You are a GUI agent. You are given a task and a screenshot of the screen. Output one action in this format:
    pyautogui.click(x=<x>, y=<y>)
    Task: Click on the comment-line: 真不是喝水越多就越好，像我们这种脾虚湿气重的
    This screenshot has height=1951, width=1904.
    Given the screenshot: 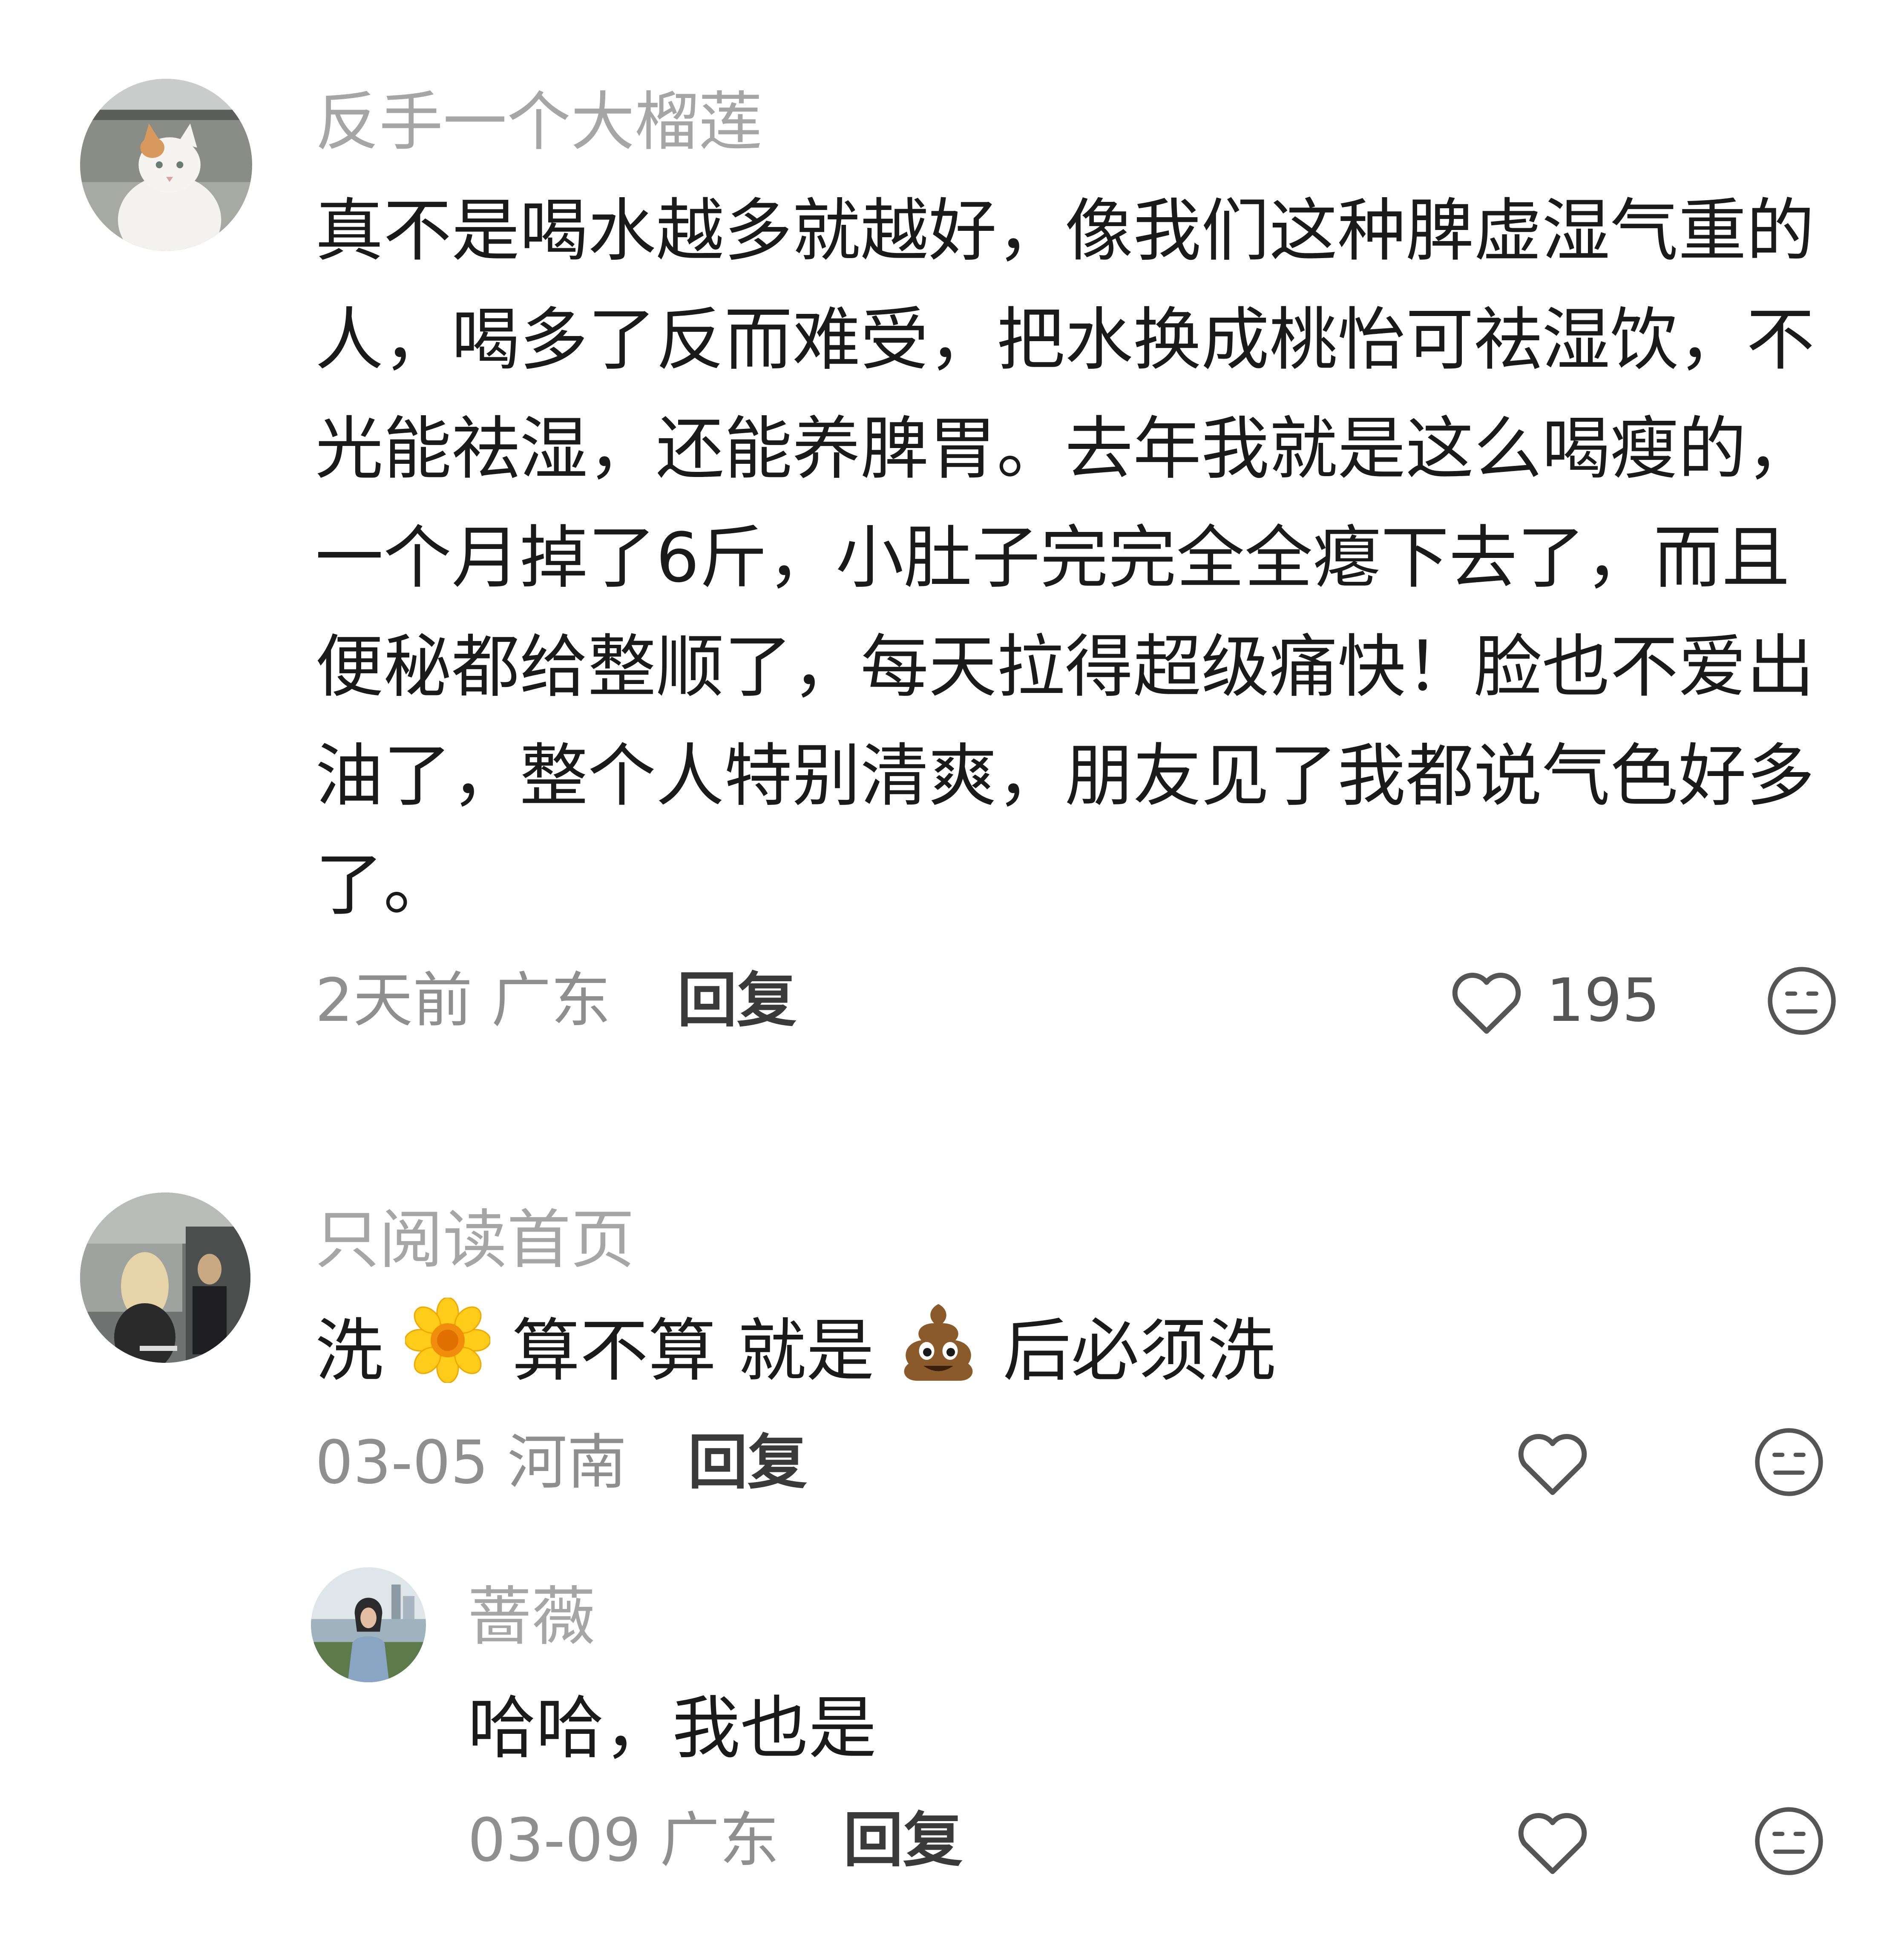 What is the action you would take?
    pyautogui.click(x=1065, y=230)
    